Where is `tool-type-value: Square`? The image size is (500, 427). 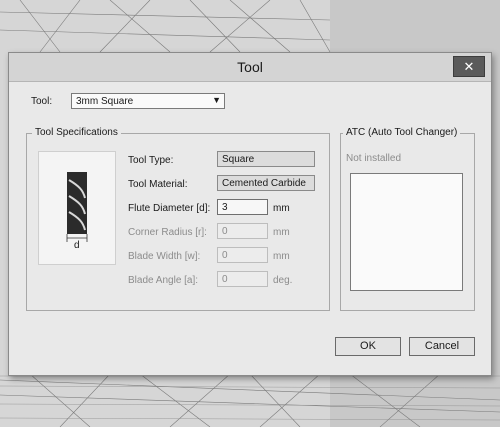
tool-type-value: Square is located at coordinates (238, 159).